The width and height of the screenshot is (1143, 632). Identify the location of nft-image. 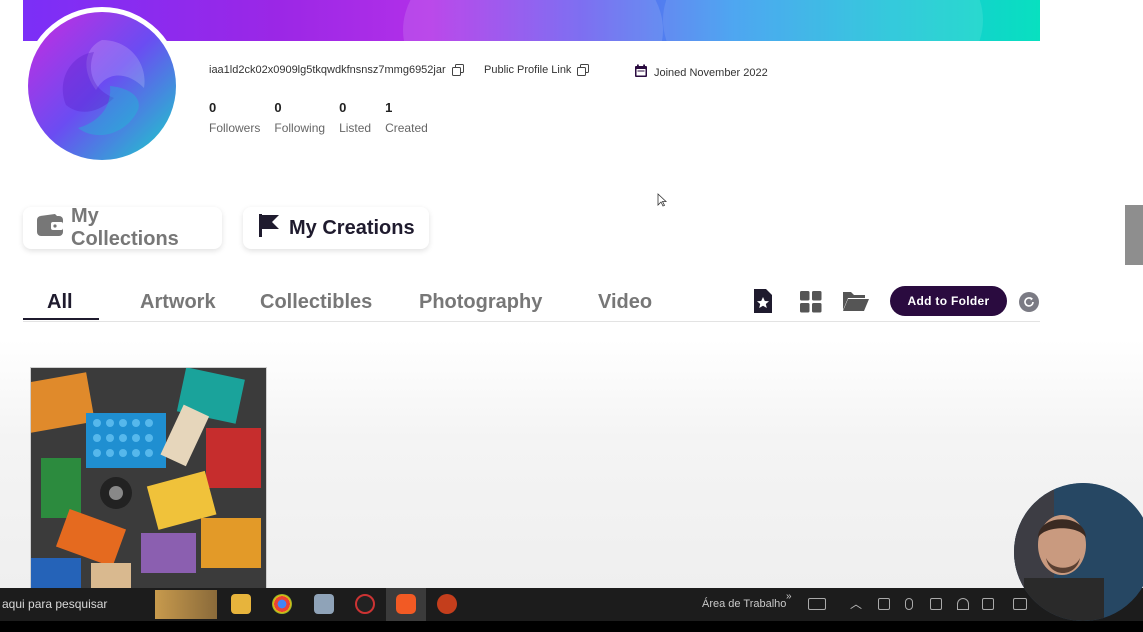
(148, 478).